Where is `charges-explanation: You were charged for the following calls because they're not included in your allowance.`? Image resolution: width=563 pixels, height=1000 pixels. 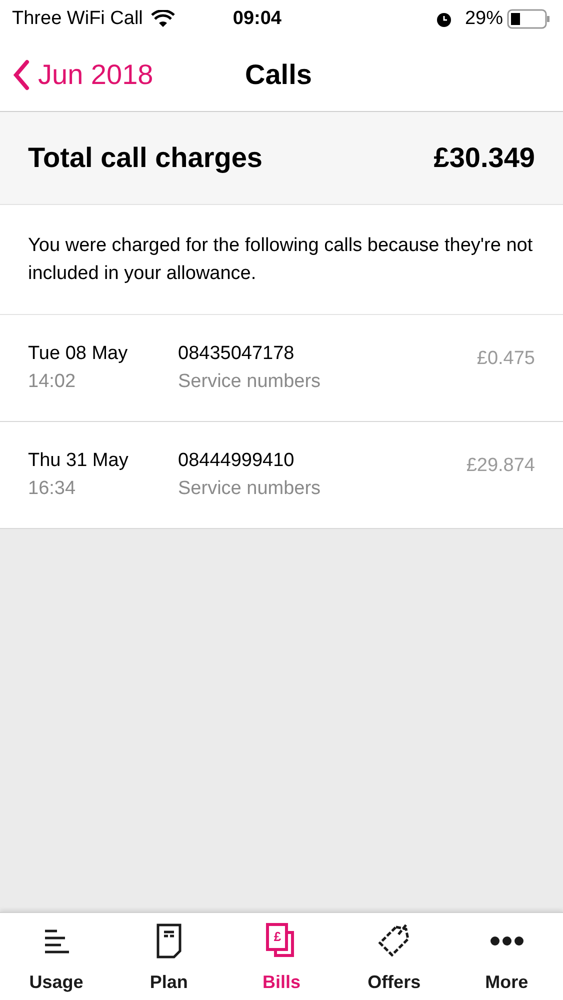 charges-explanation: You were charged for the following calls because they're not included in your allowance. is located at coordinates (281, 260).